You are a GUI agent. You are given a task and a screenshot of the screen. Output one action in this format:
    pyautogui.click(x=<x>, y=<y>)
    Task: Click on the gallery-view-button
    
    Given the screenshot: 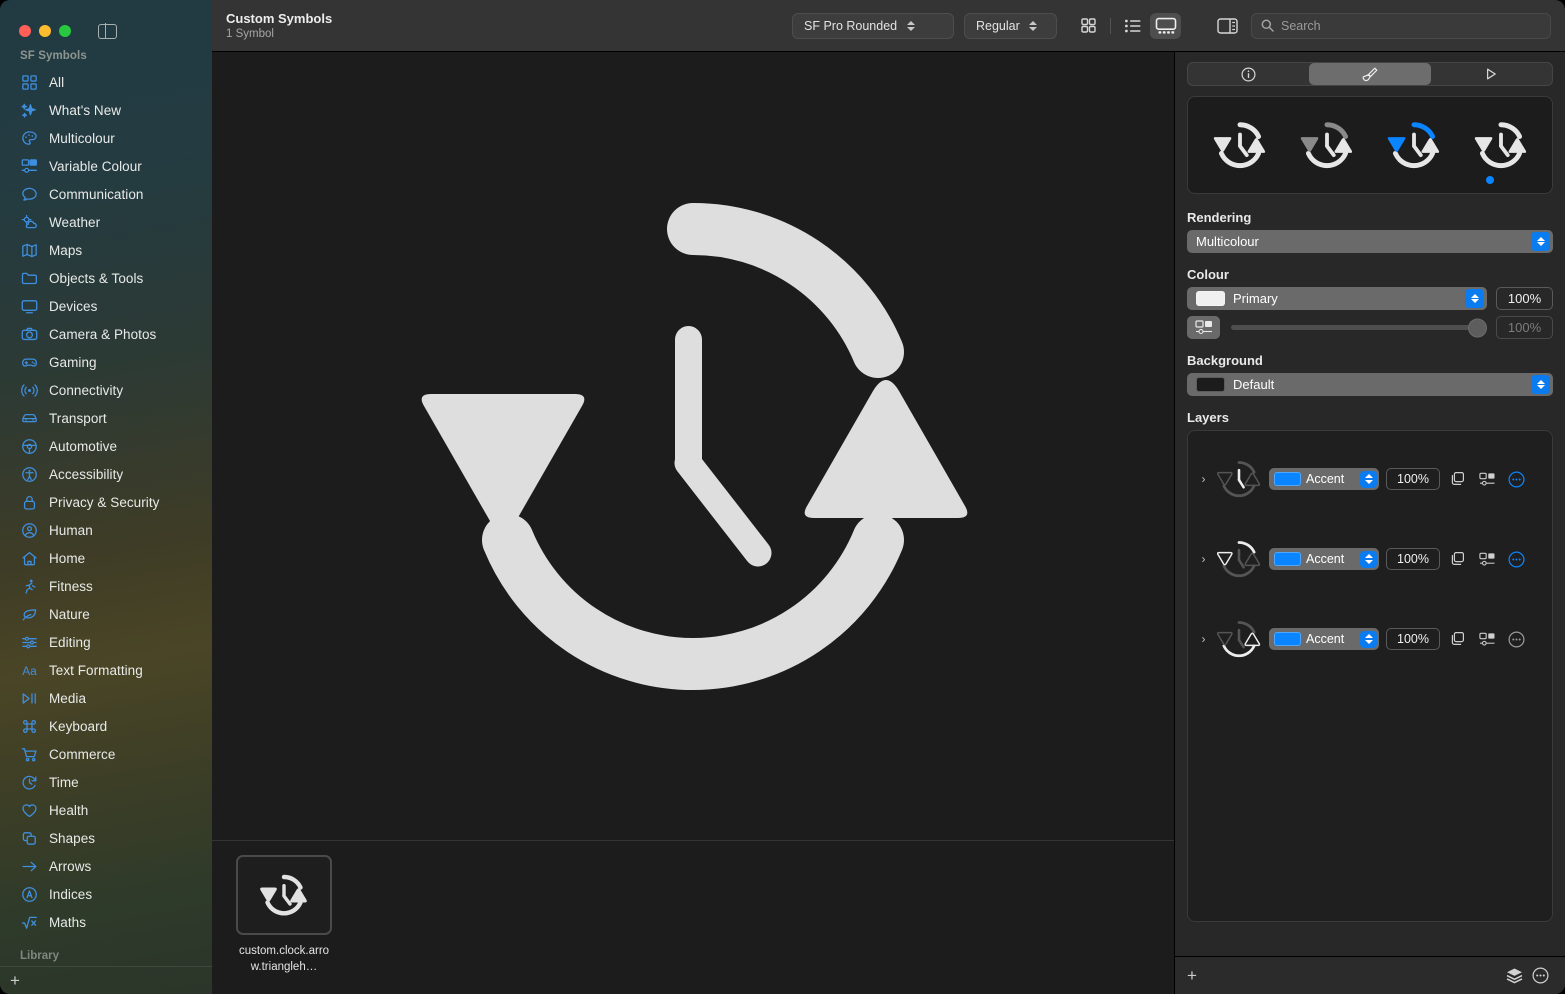 What is the action you would take?
    pyautogui.click(x=1165, y=25)
    